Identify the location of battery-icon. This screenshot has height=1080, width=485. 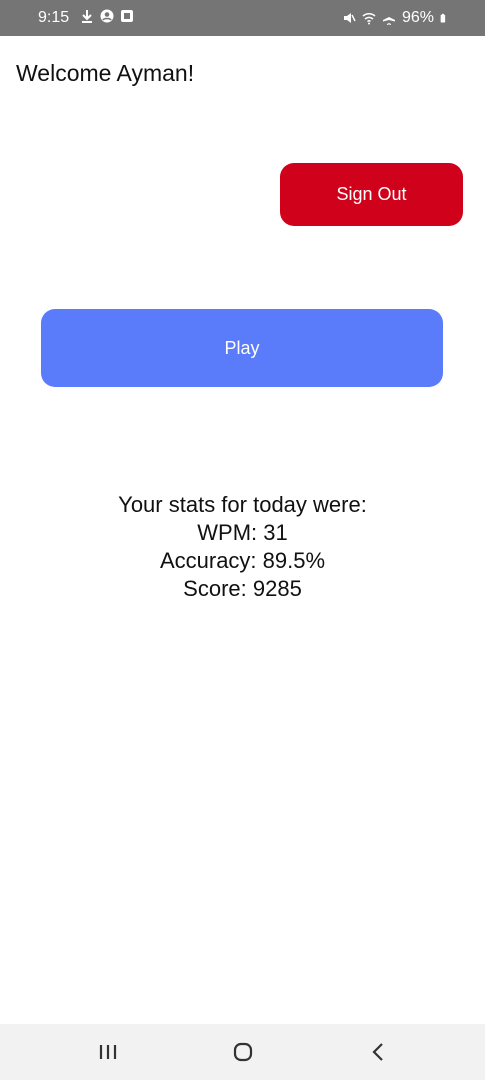
(443, 18).